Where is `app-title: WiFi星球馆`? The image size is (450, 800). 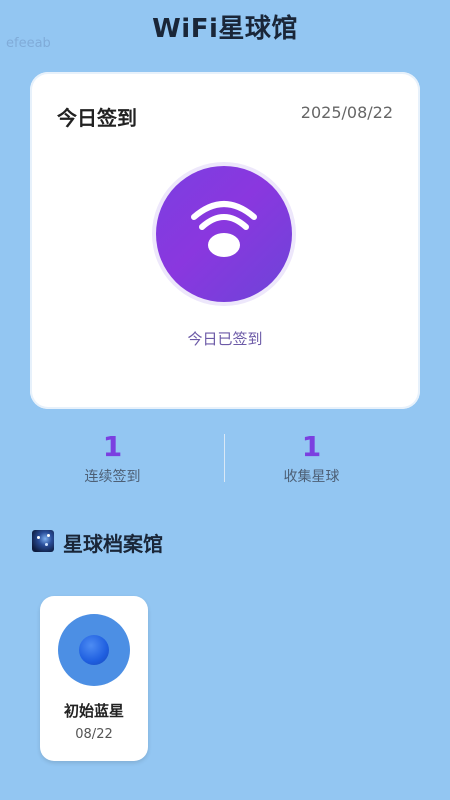
app-title: WiFi星球馆 is located at coordinates (225, 29).